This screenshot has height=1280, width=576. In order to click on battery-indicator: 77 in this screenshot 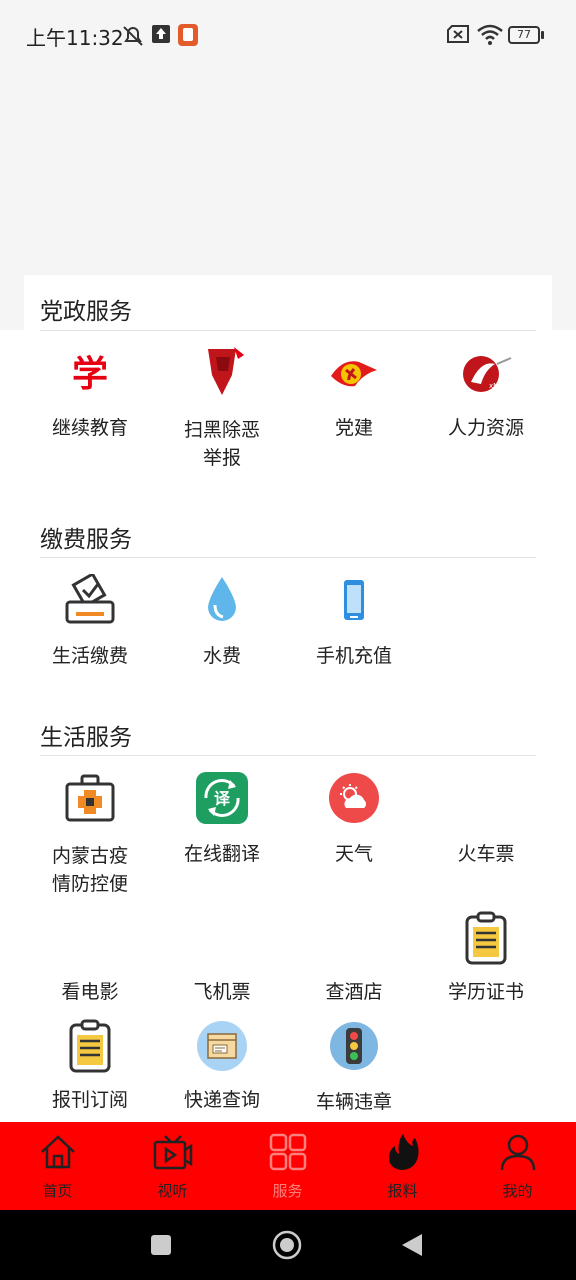, I will do `click(524, 35)`.